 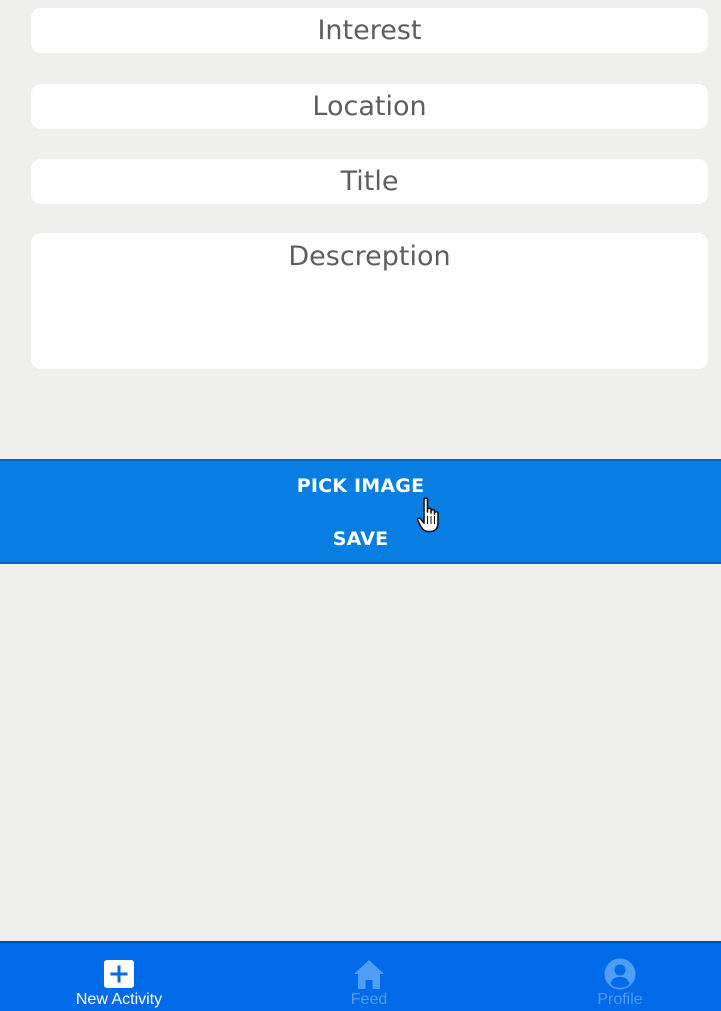 What do you see at coordinates (360, 486) in the screenshot?
I see `pick-image-button: PICK IMAGE` at bounding box center [360, 486].